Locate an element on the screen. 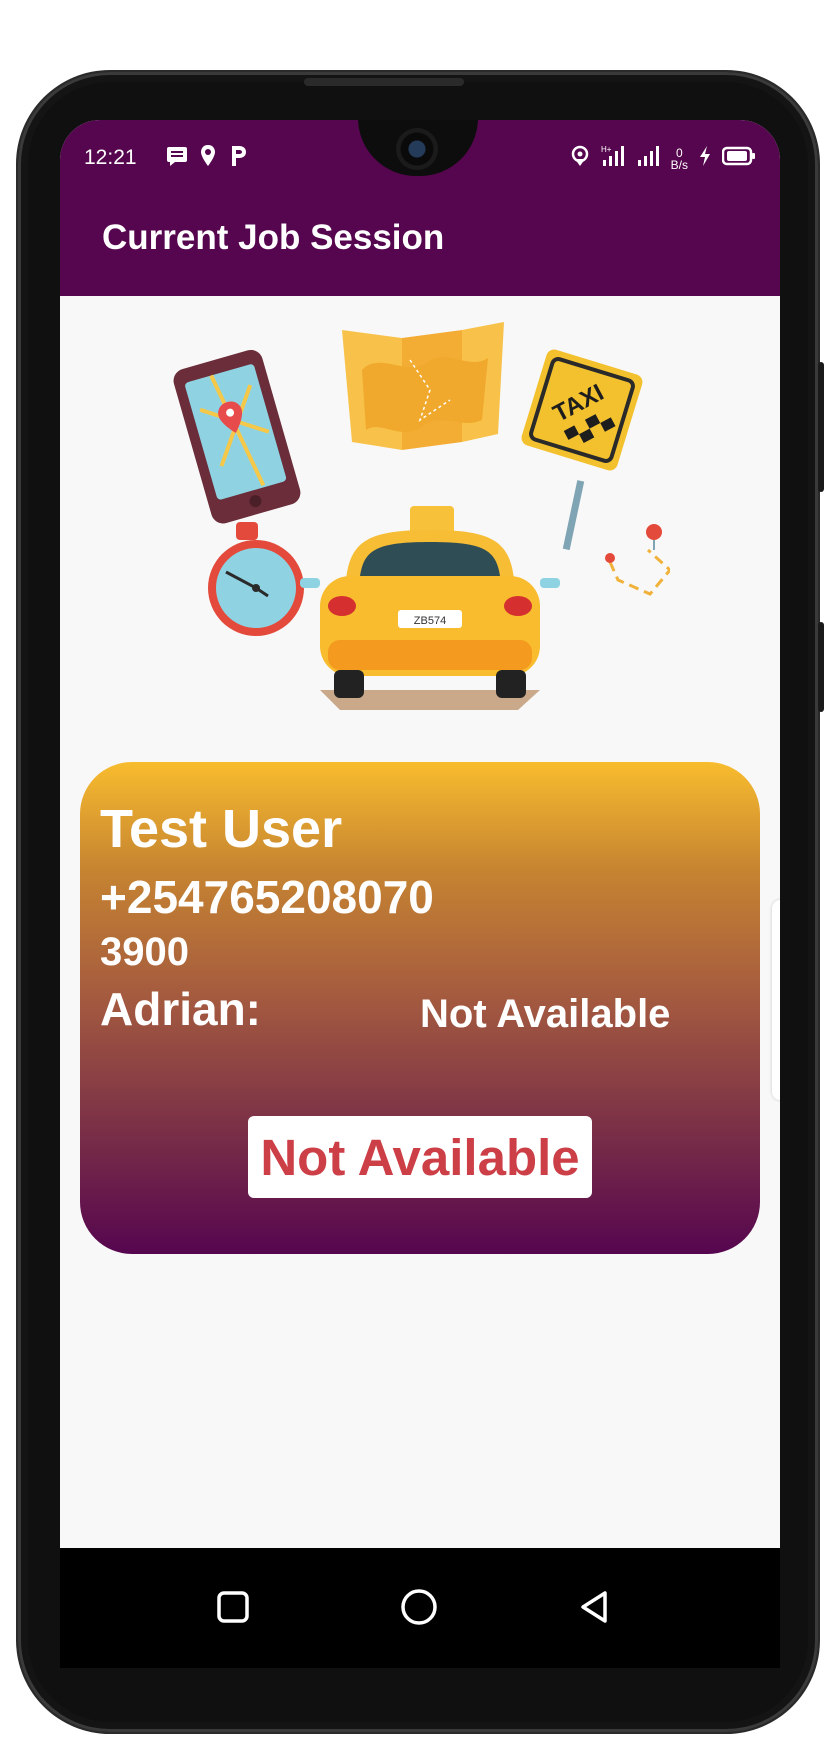  earpiece-speaker is located at coordinates (384, 82).